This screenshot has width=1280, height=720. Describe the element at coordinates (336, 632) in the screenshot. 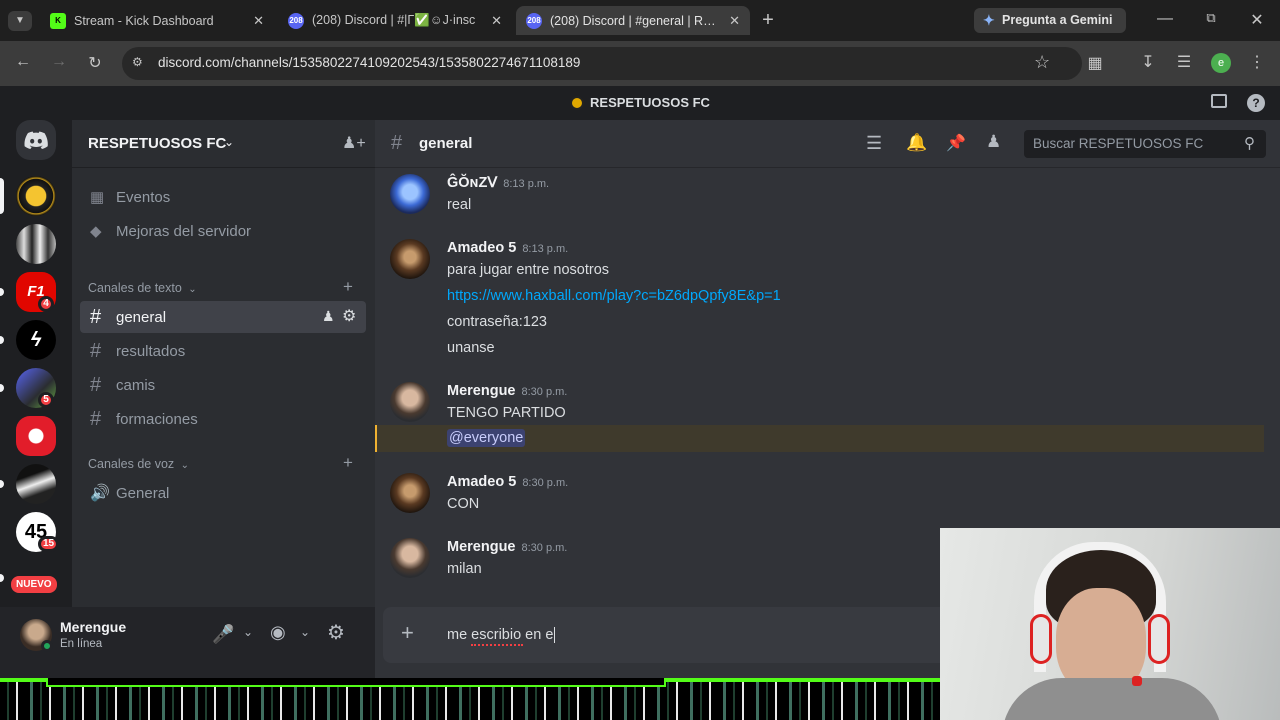

I see `user-settings-icon: ⚙` at that location.